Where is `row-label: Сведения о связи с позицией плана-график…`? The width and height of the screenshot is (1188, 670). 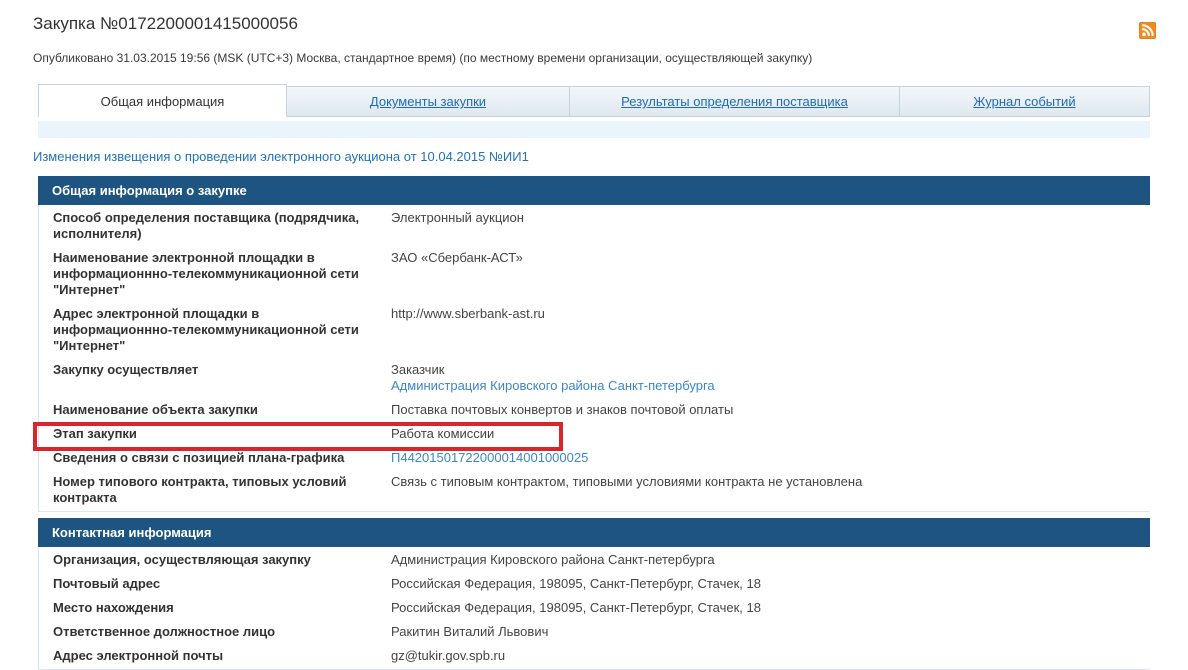 row-label: Сведения о связи с позицией плана-график… is located at coordinates (199, 457).